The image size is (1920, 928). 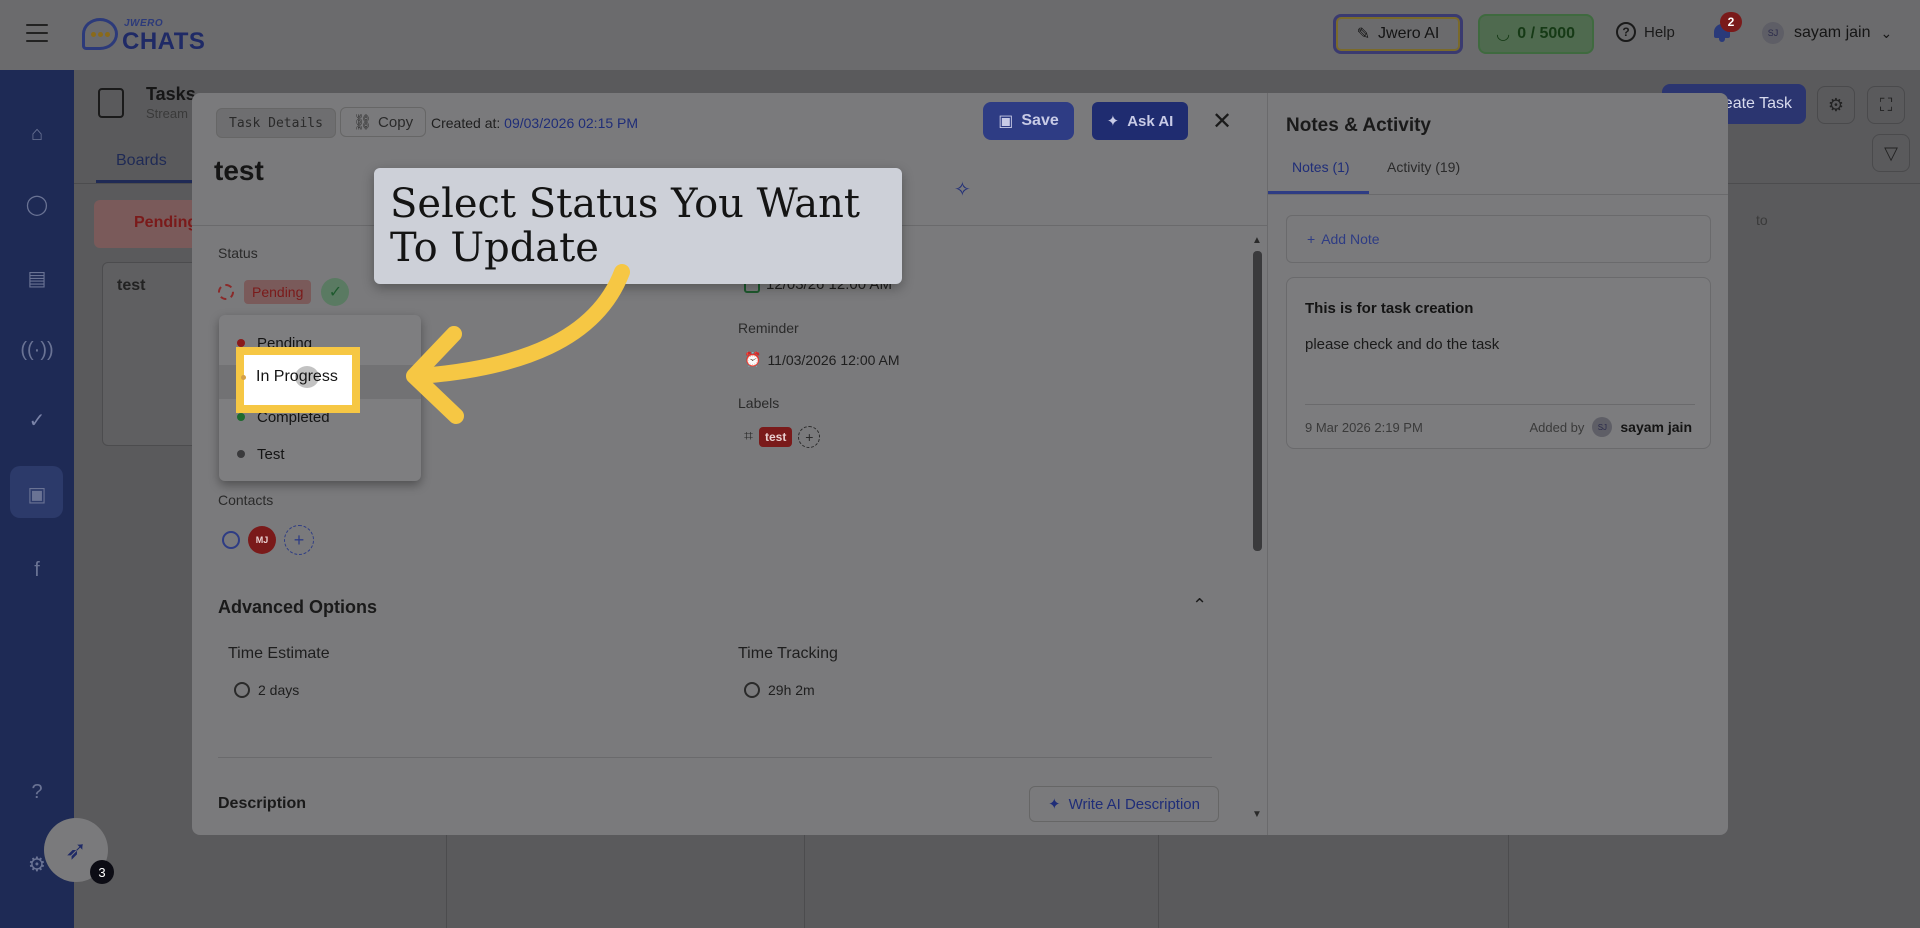 What do you see at coordinates (1257, 814) in the screenshot?
I see `scroll-down-icon: ▼` at bounding box center [1257, 814].